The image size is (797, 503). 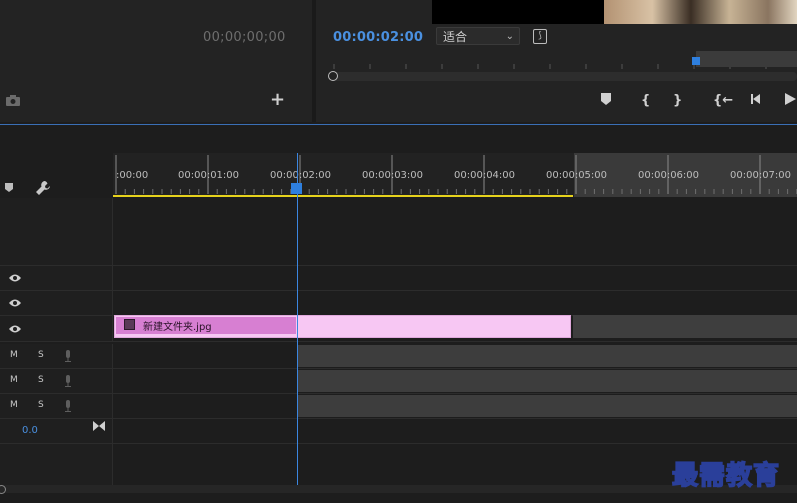 What do you see at coordinates (685, 326) in the screenshot?
I see `track-v1-empty-region` at bounding box center [685, 326].